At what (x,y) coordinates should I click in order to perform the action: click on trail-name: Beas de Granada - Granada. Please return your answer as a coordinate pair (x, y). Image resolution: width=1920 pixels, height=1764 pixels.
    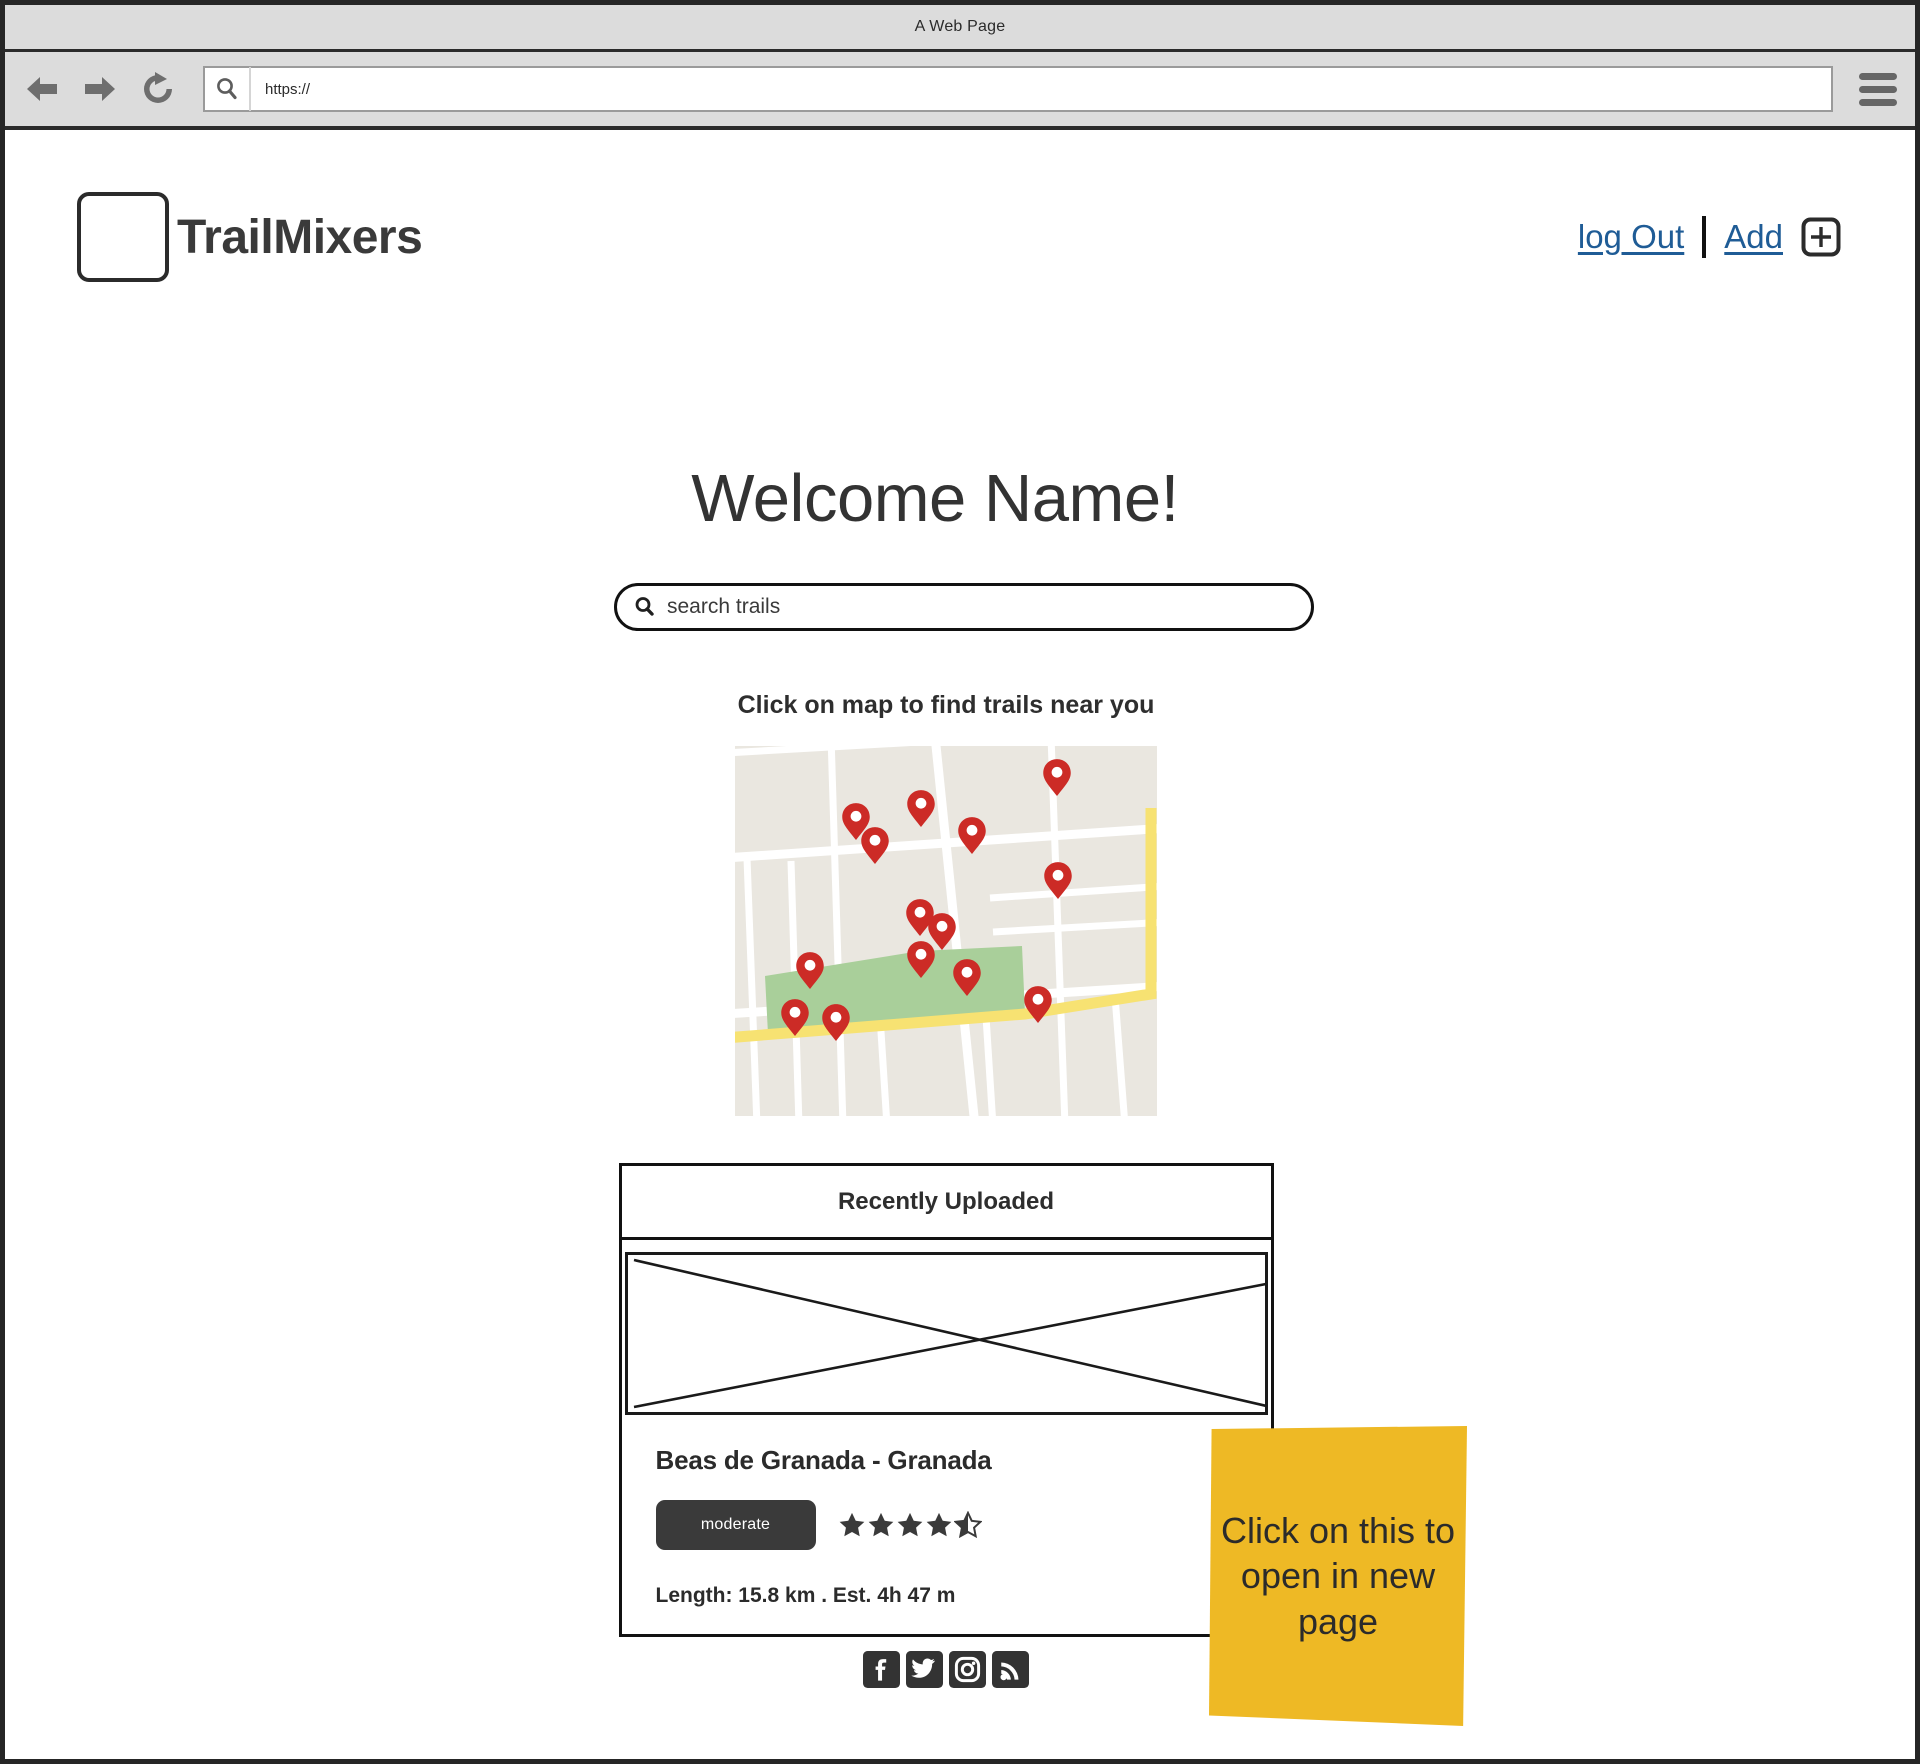
    Looking at the image, I should click on (823, 1460).